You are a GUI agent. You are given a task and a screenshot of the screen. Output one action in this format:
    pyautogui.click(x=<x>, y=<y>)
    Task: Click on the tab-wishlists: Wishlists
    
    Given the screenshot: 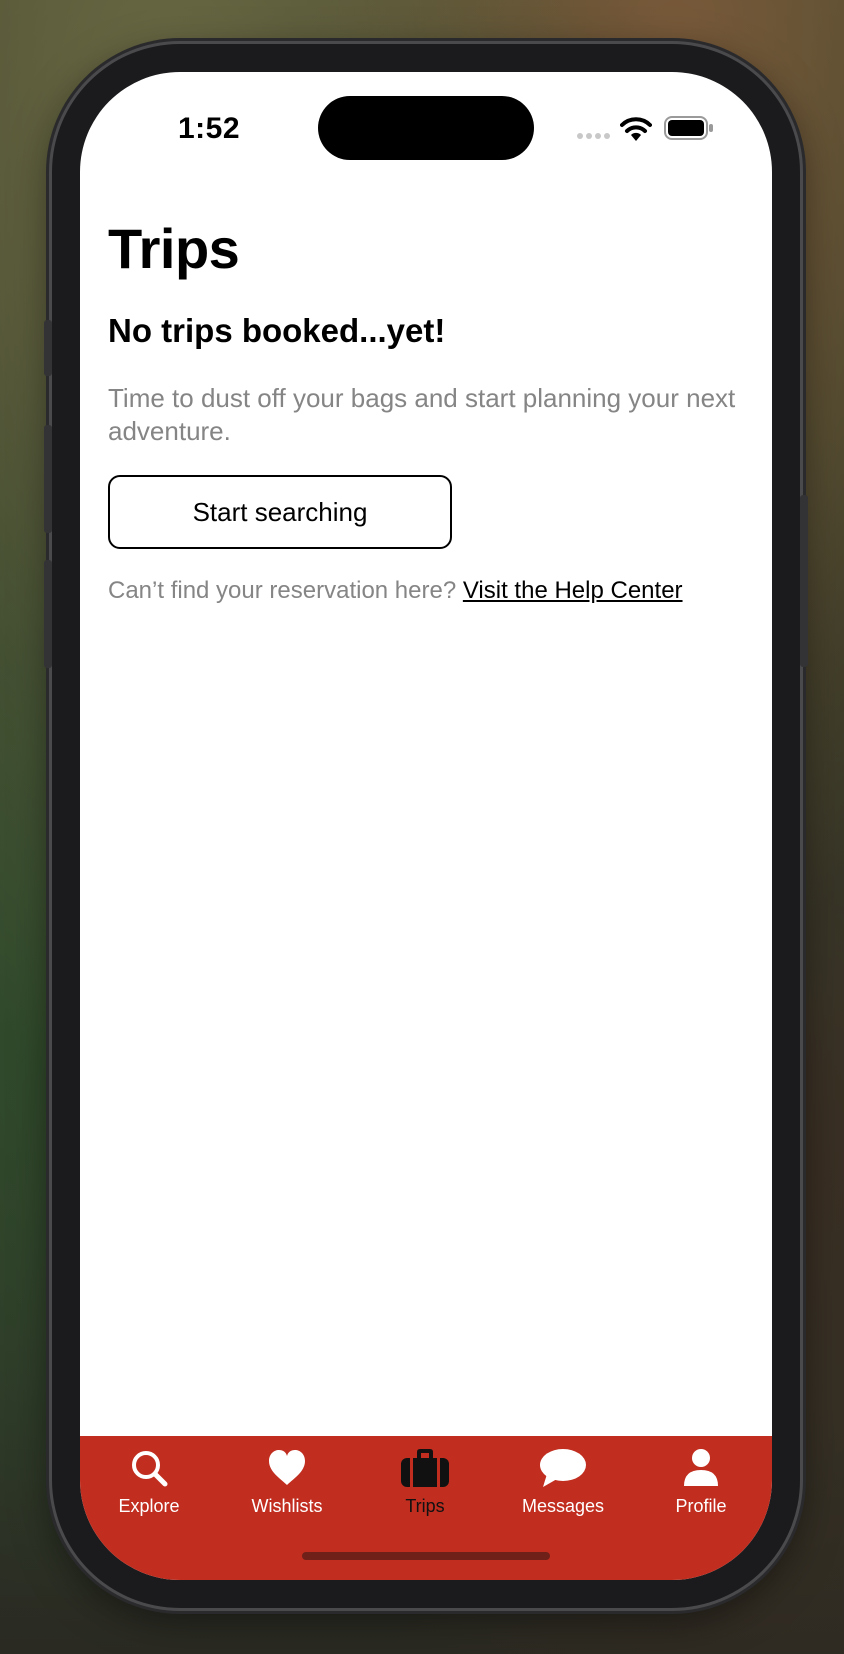 What is the action you would take?
    pyautogui.click(x=287, y=1484)
    